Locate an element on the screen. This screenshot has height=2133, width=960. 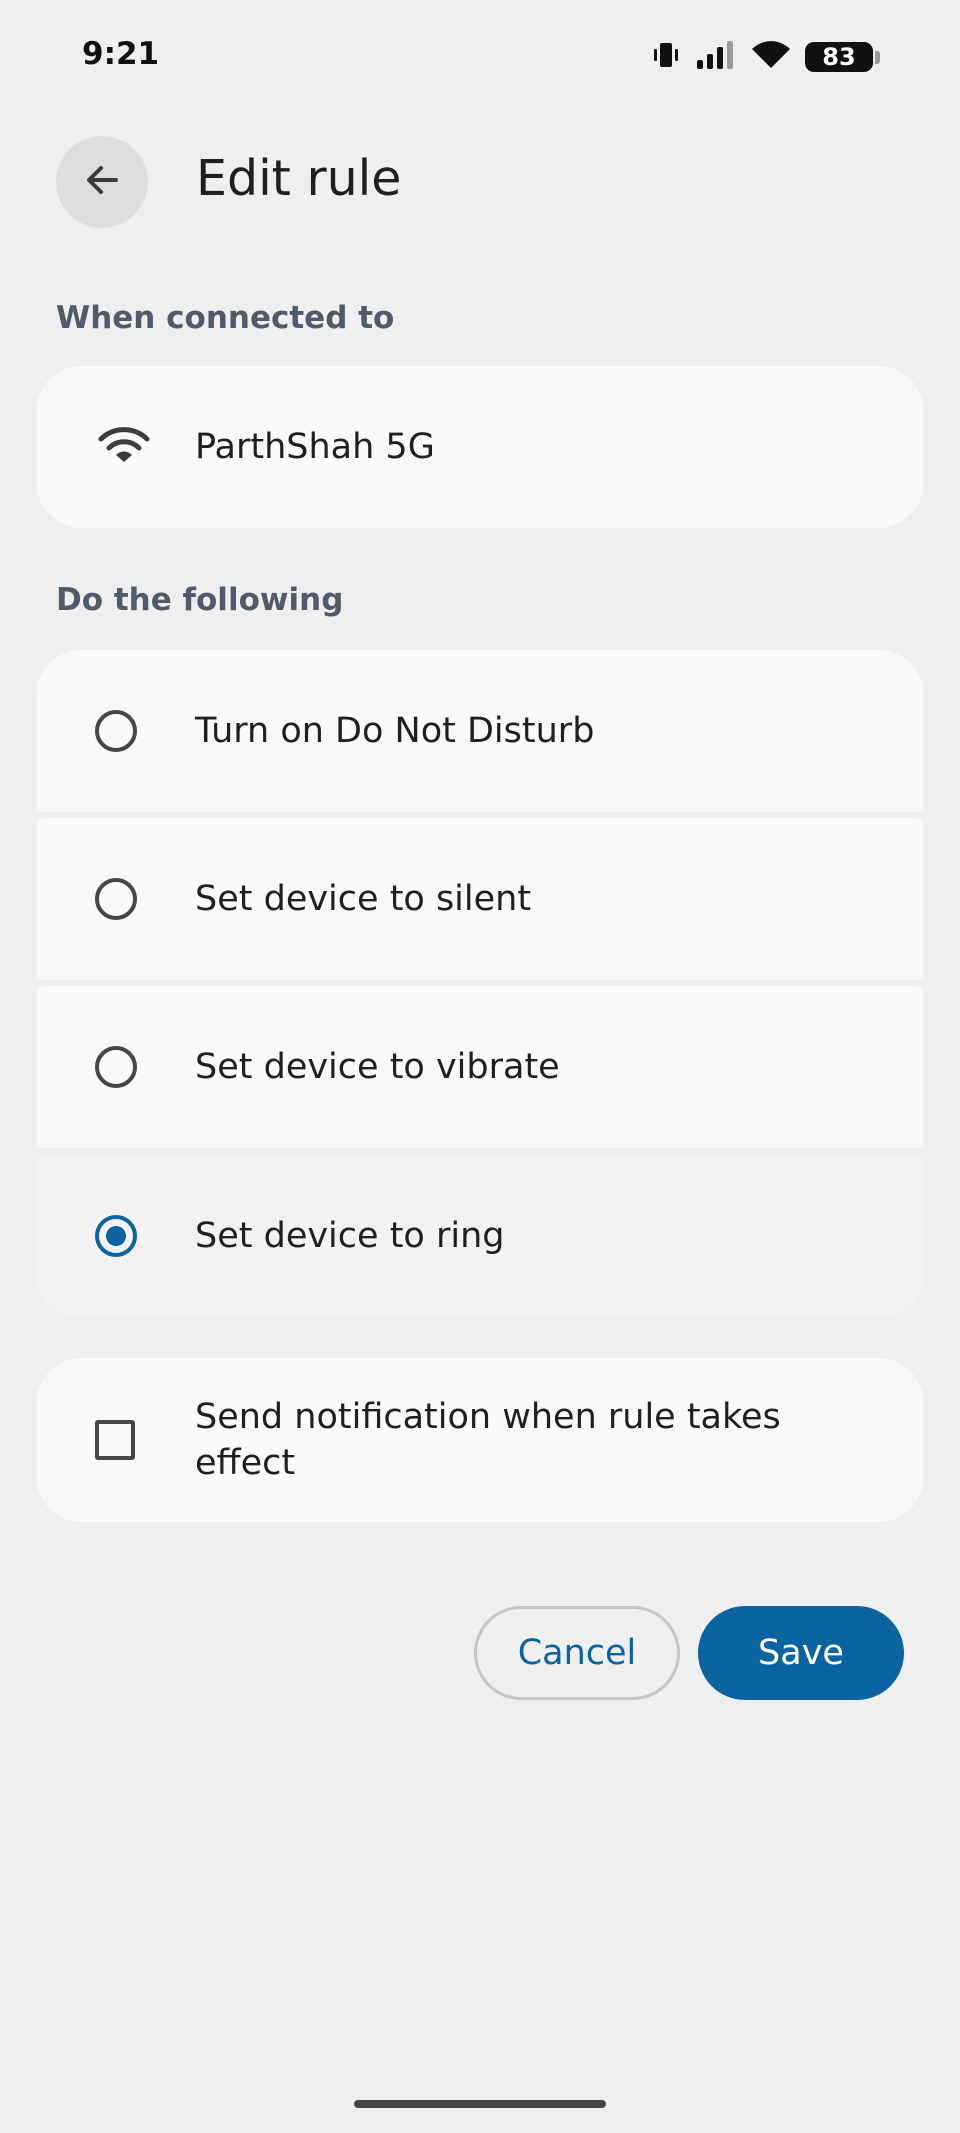
battery-icon: 83 is located at coordinates (842, 57).